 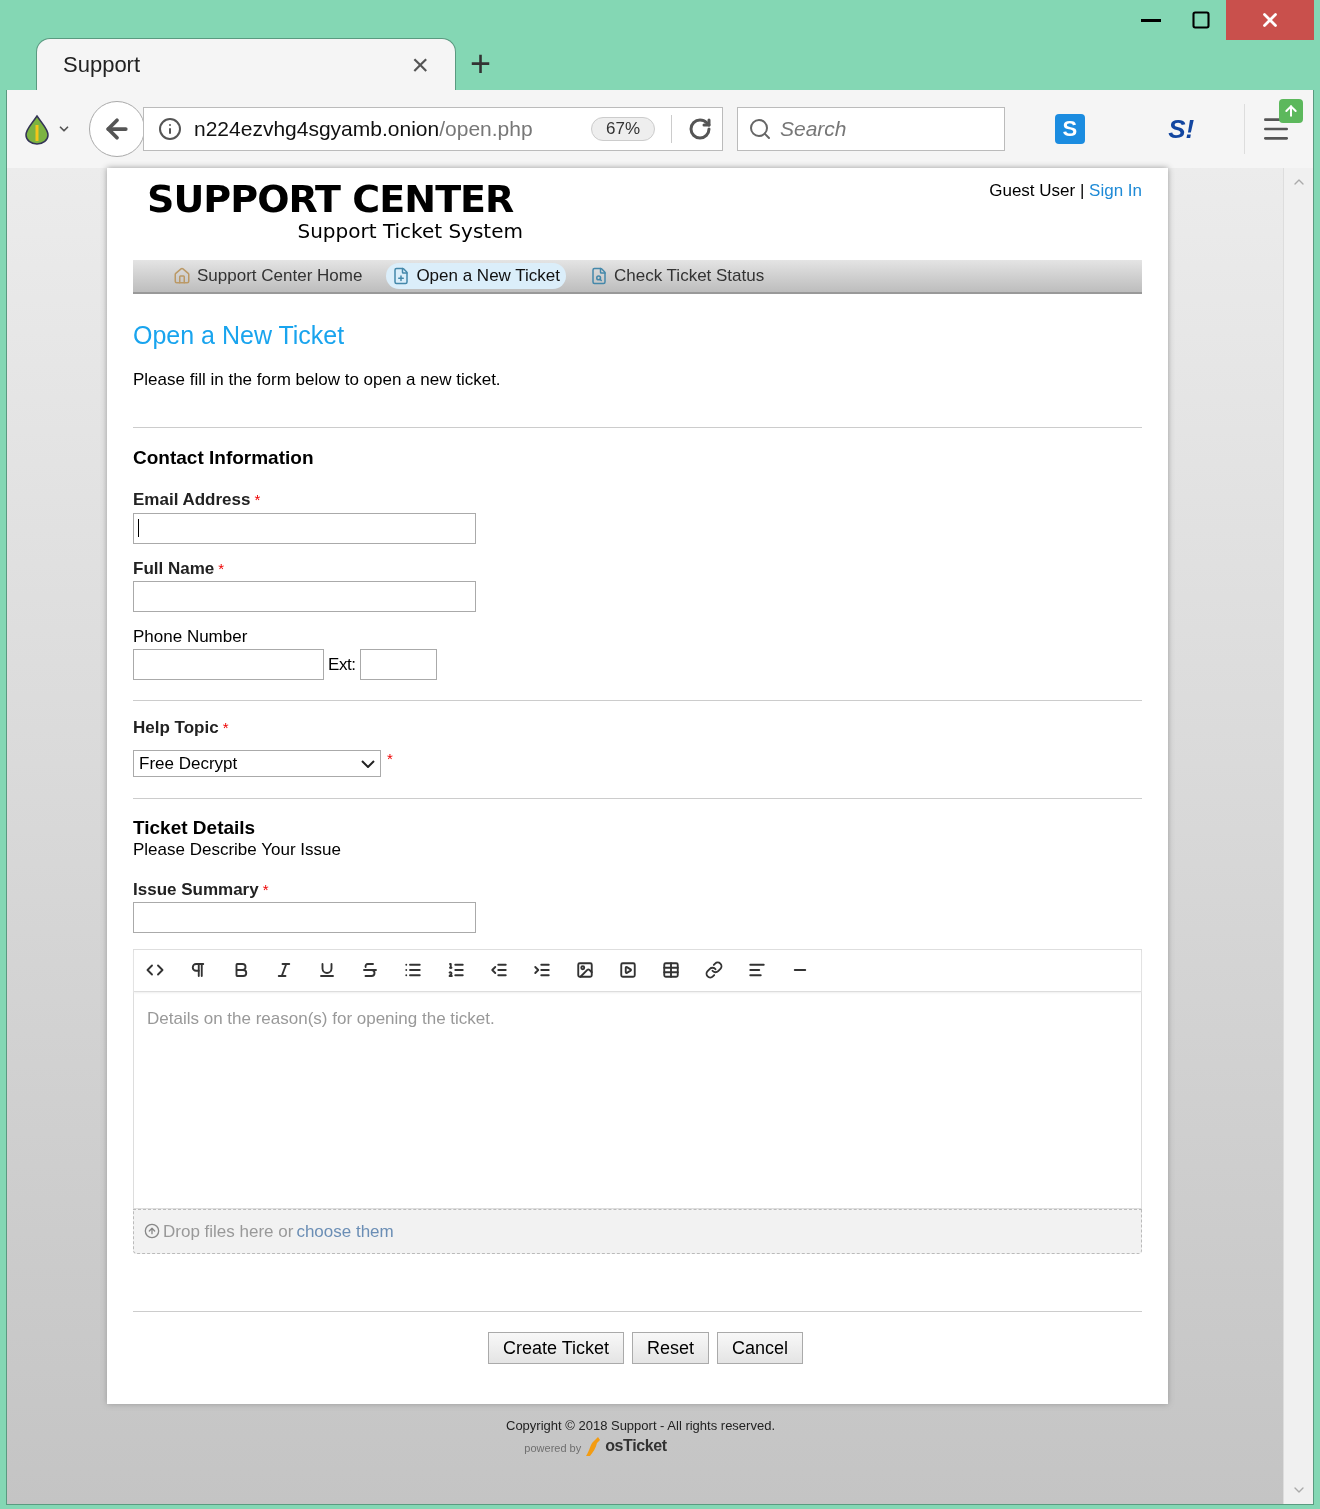 I want to click on guest-user-text: Guest User |, so click(x=1037, y=190).